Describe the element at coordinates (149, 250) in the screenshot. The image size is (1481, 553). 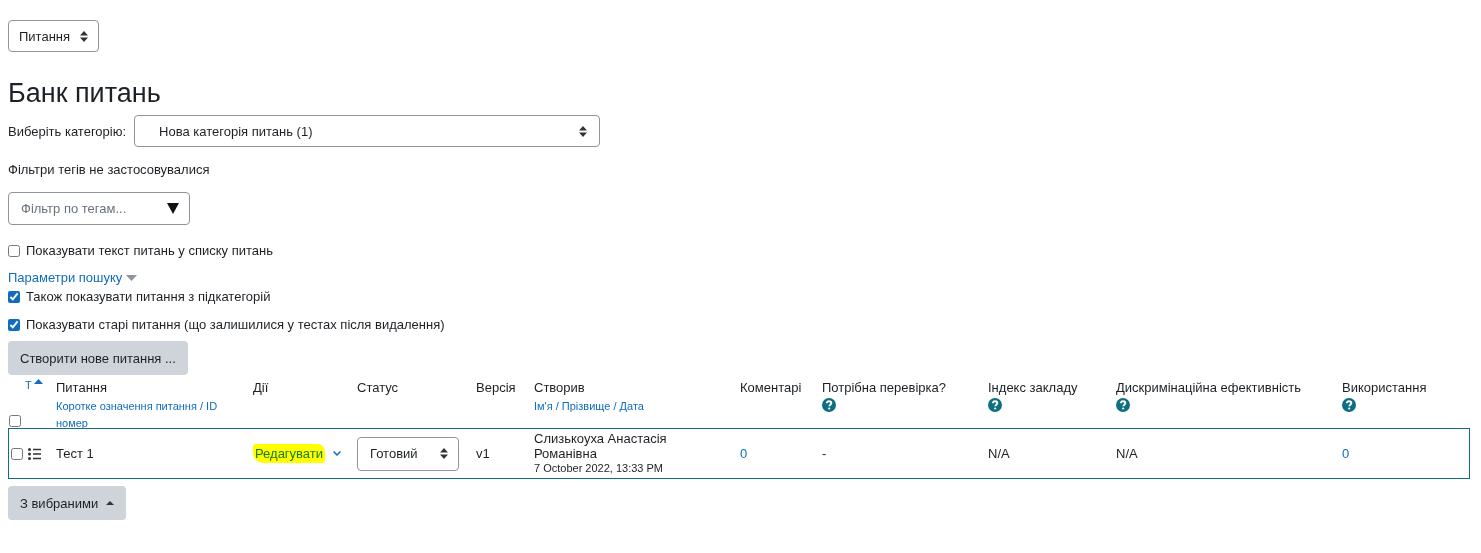
I see `checkbox-label: Показувати текст питань у списку питань` at that location.